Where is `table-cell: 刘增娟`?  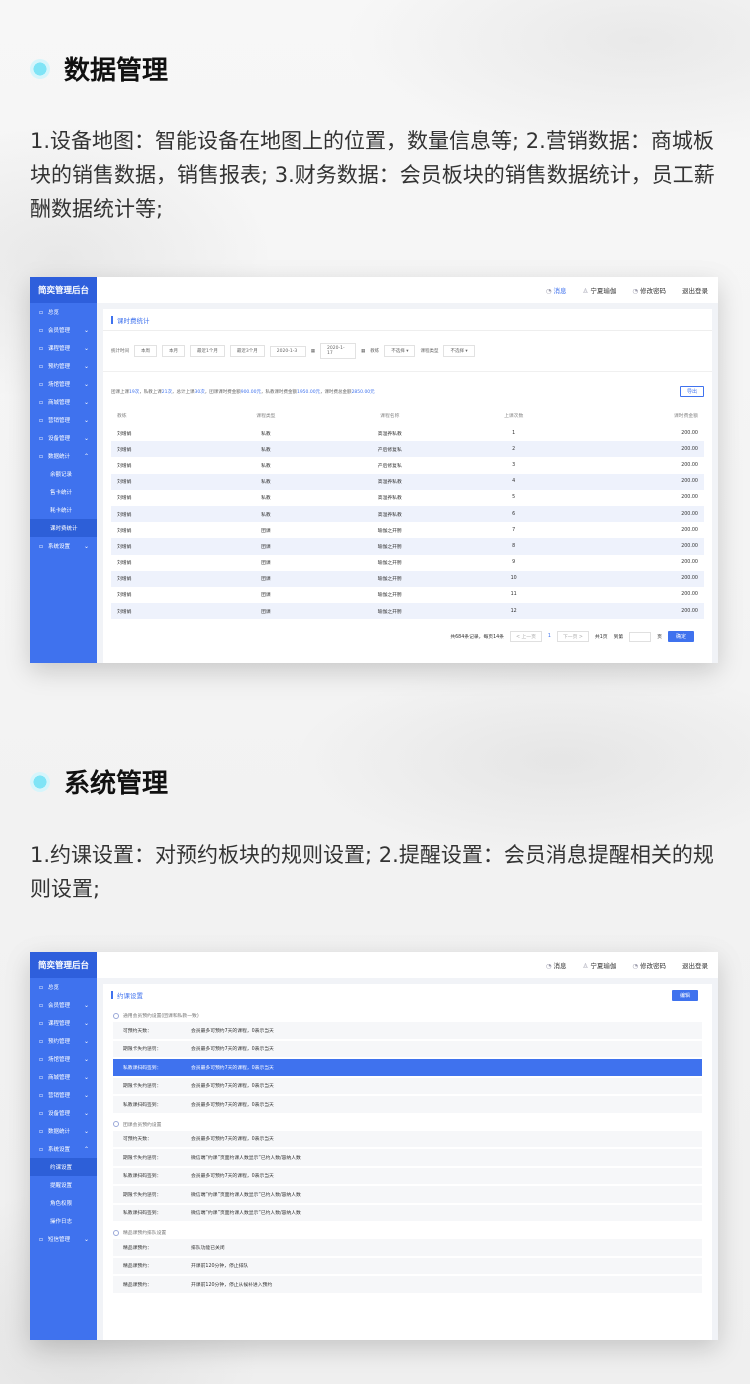 table-cell: 刘增娟 is located at coordinates (160, 497).